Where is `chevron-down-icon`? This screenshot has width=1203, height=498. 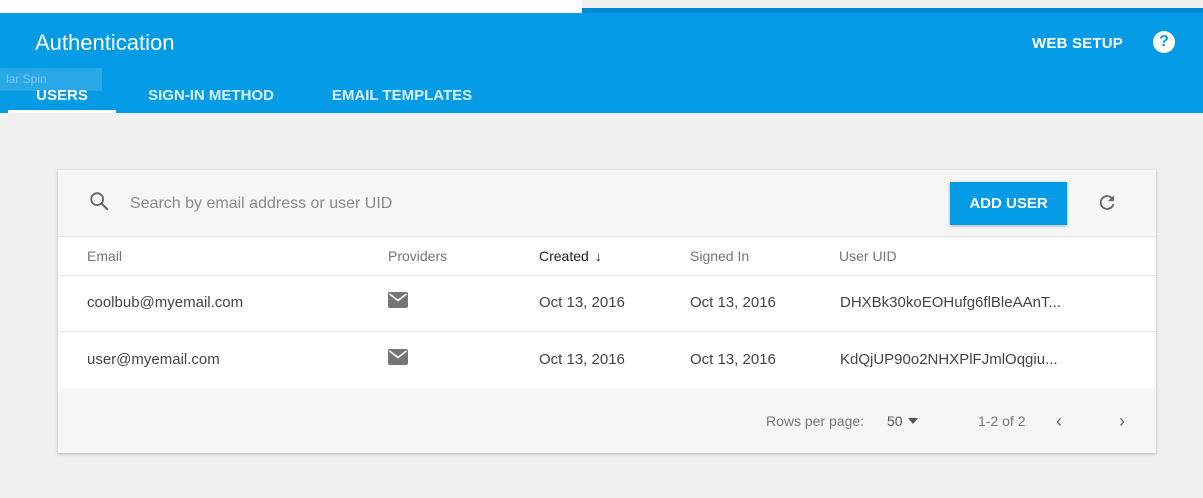 chevron-down-icon is located at coordinates (913, 421).